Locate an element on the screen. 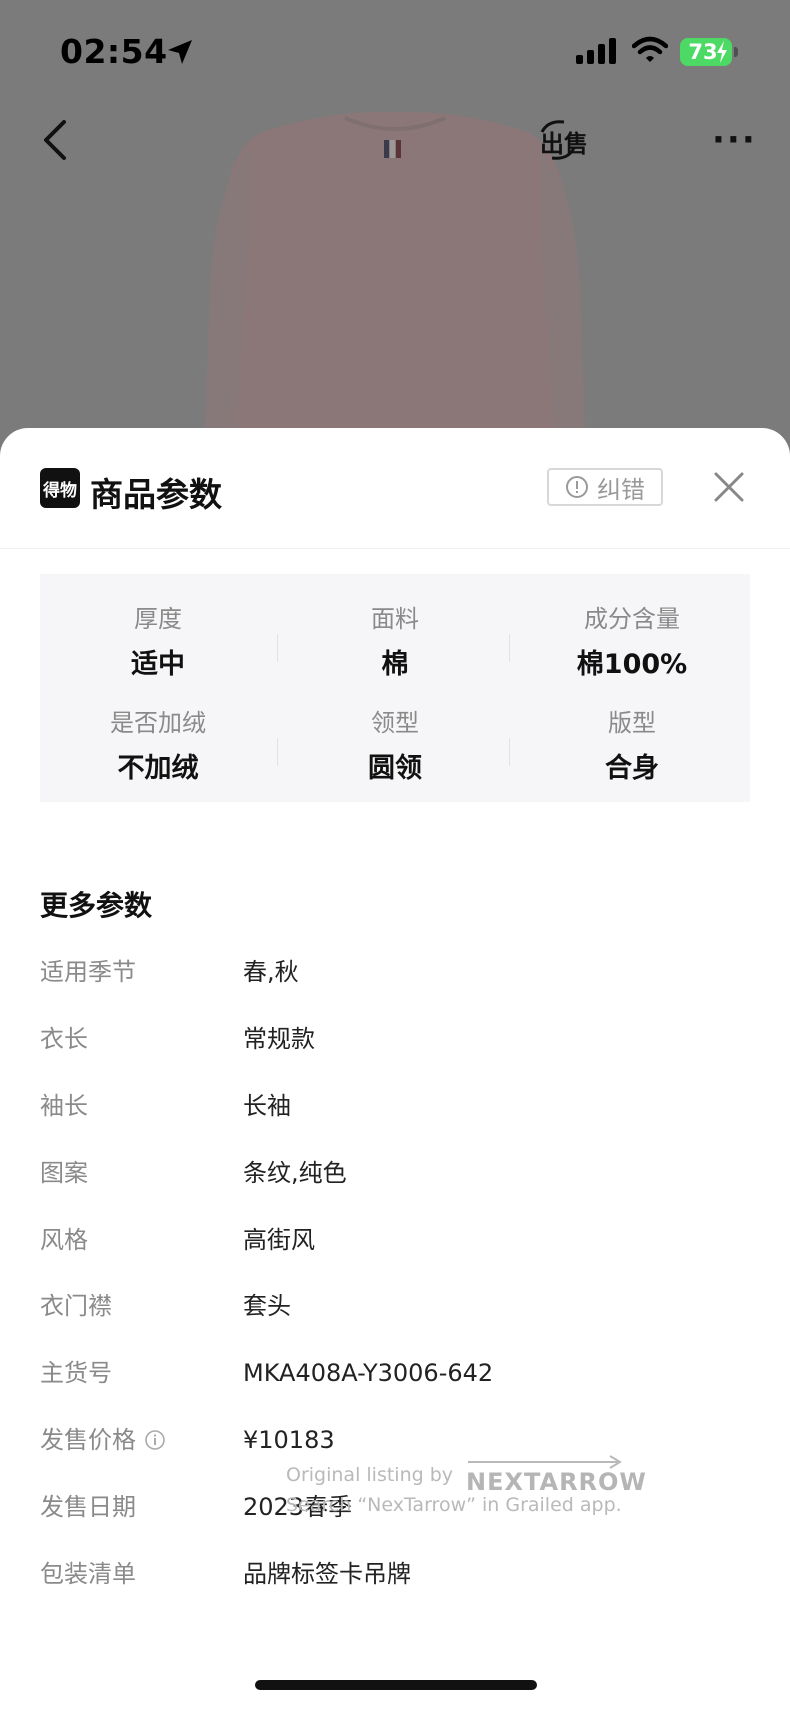  spec-value: 圆领 is located at coordinates (395, 768).